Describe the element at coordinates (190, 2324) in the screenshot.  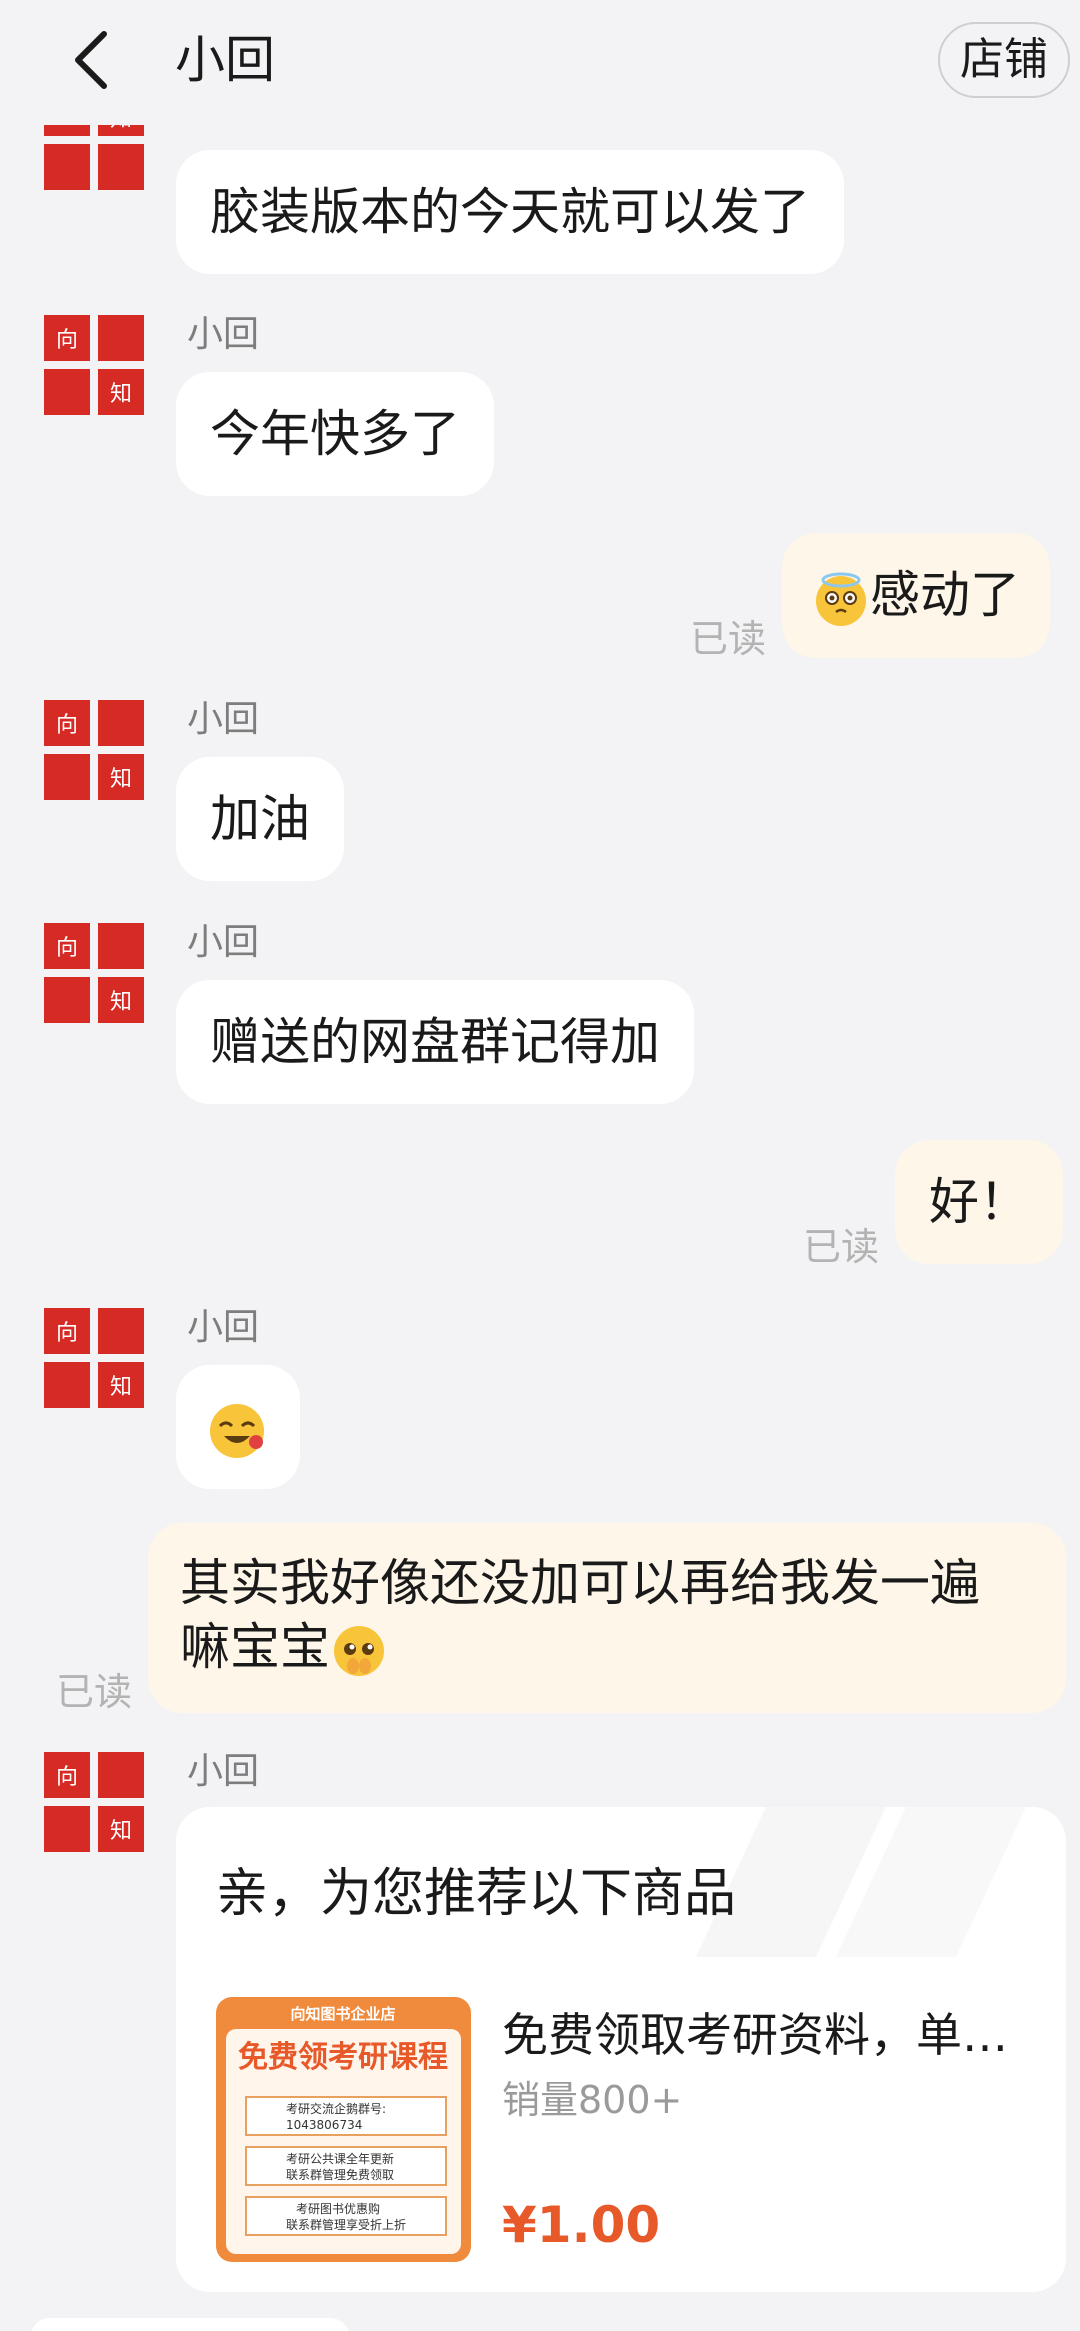
I see `next-message-bubble` at that location.